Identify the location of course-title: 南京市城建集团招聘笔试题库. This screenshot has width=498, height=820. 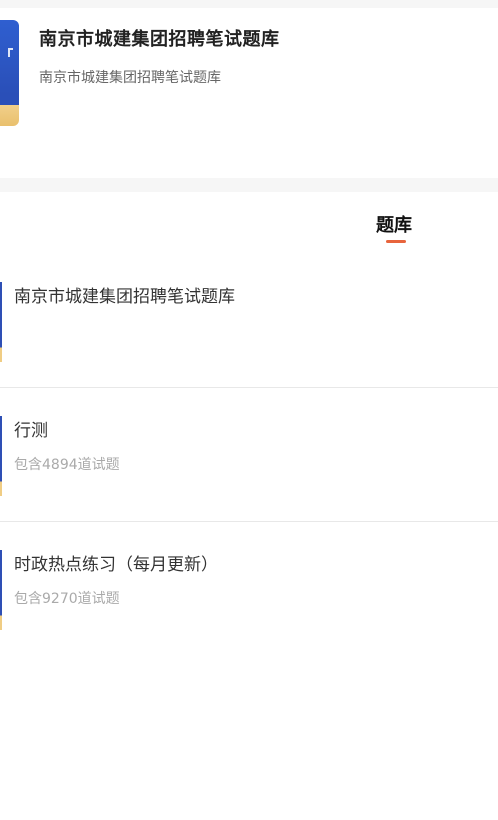
(159, 39).